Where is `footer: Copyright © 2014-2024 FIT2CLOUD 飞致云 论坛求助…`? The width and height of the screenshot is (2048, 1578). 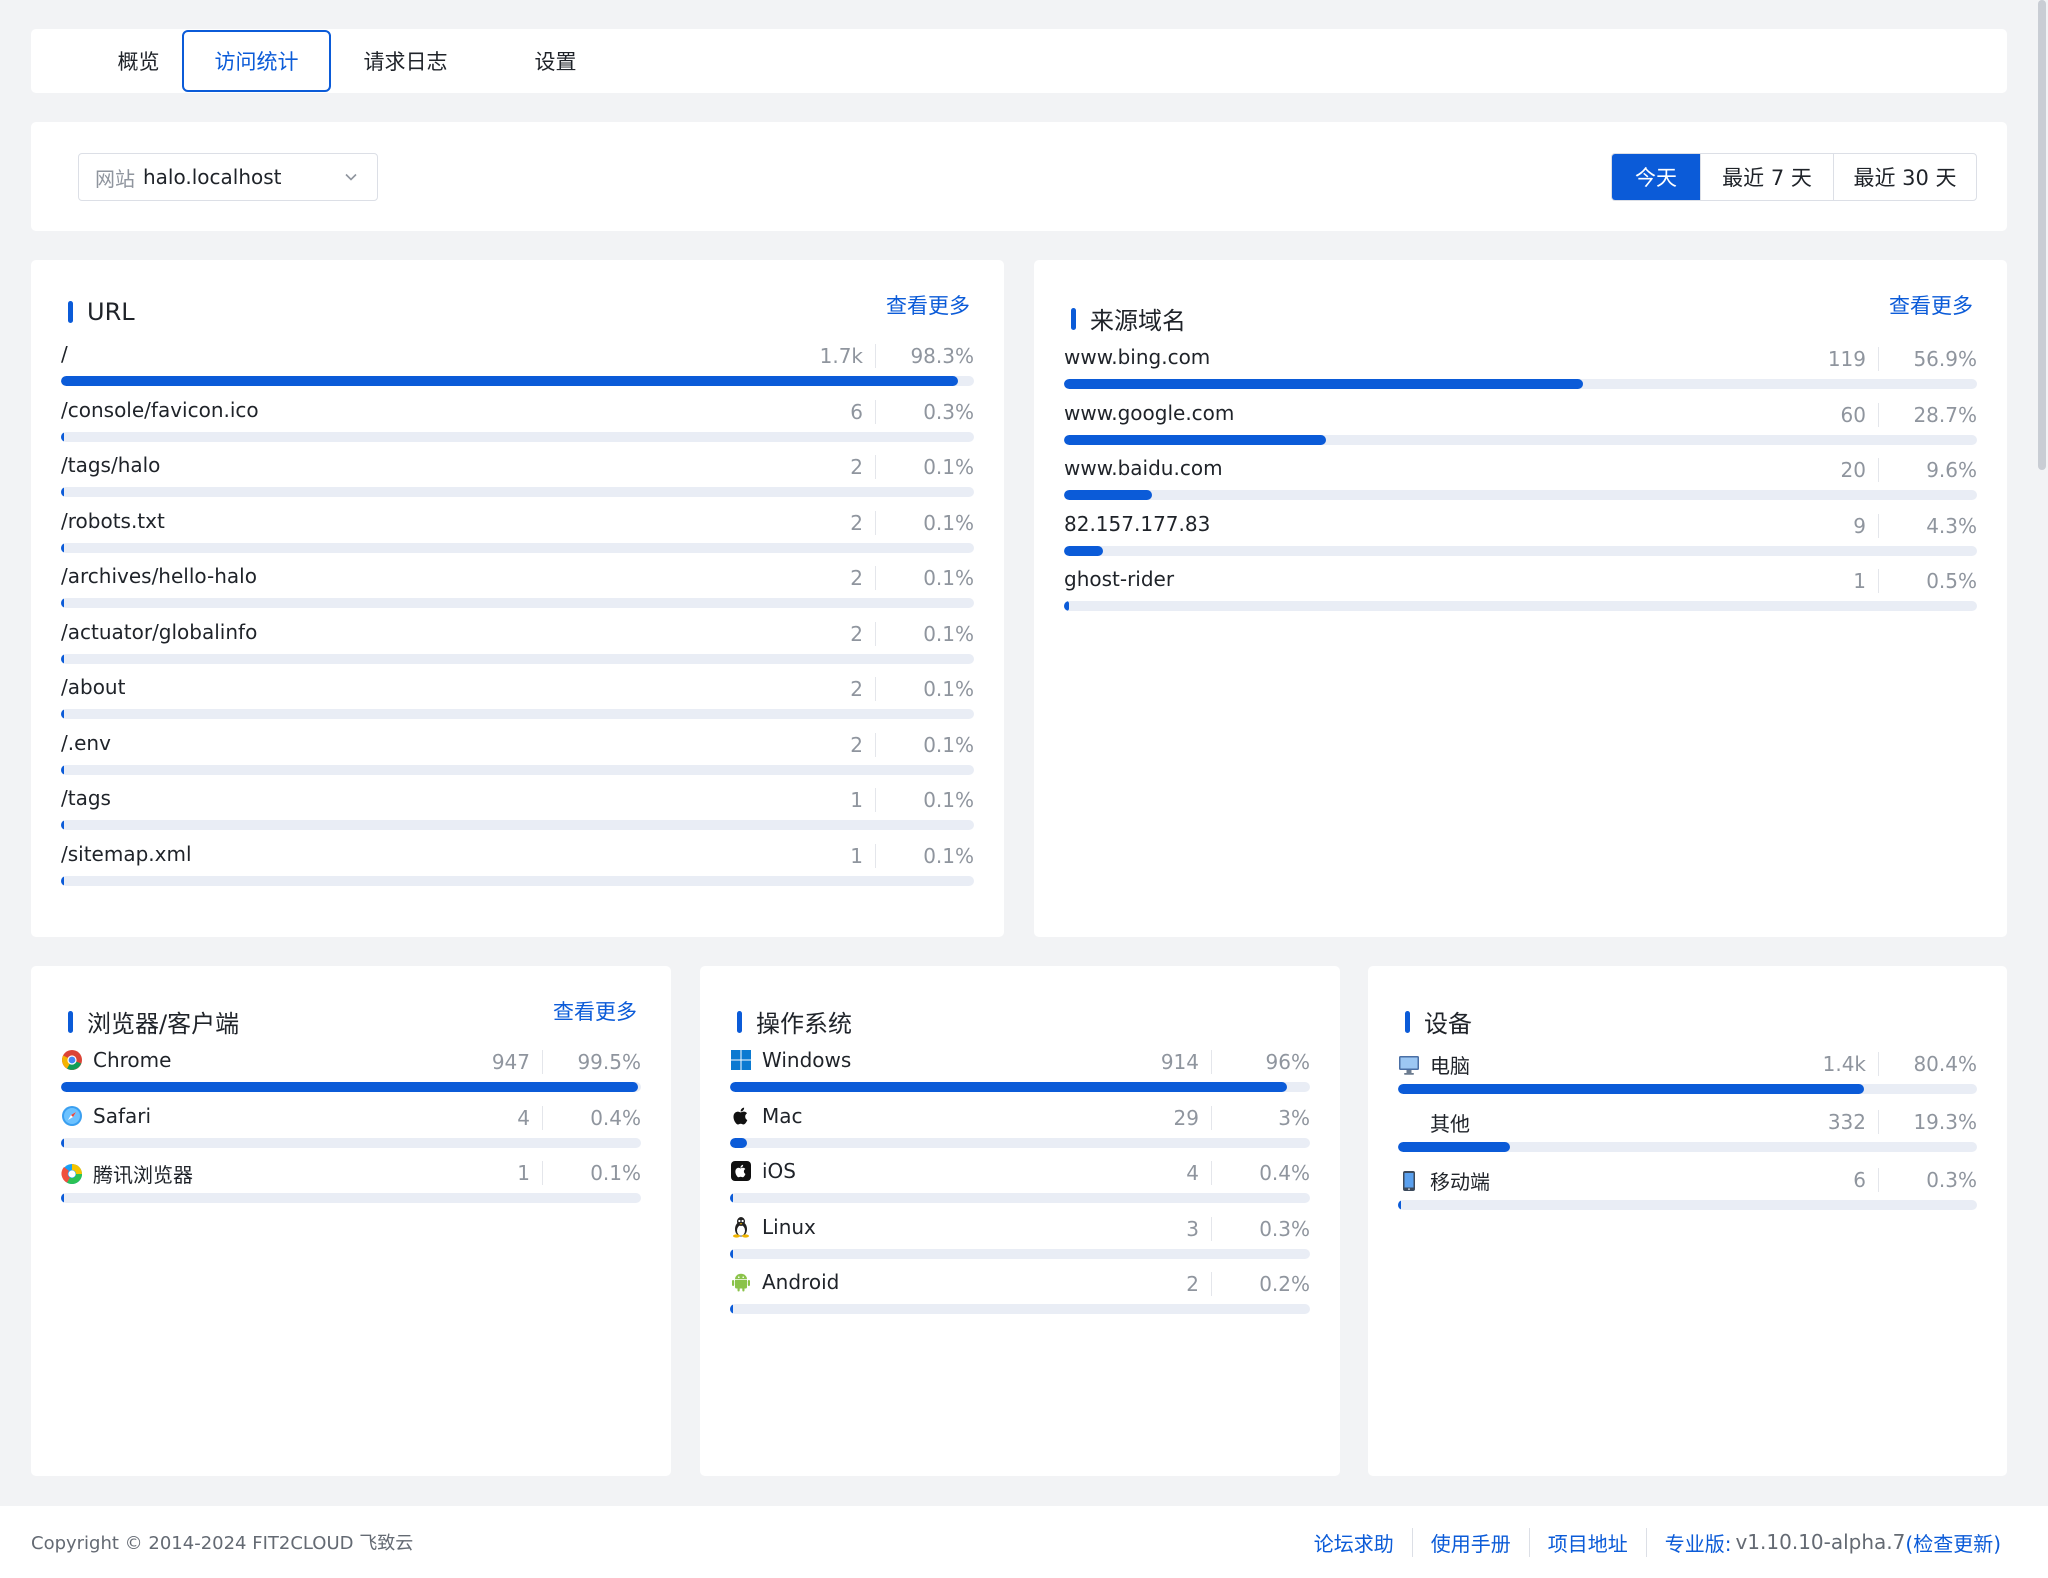
footer: Copyright © 2014-2024 FIT2CLOUD 飞致云 论坛求助… is located at coordinates (1024, 1542).